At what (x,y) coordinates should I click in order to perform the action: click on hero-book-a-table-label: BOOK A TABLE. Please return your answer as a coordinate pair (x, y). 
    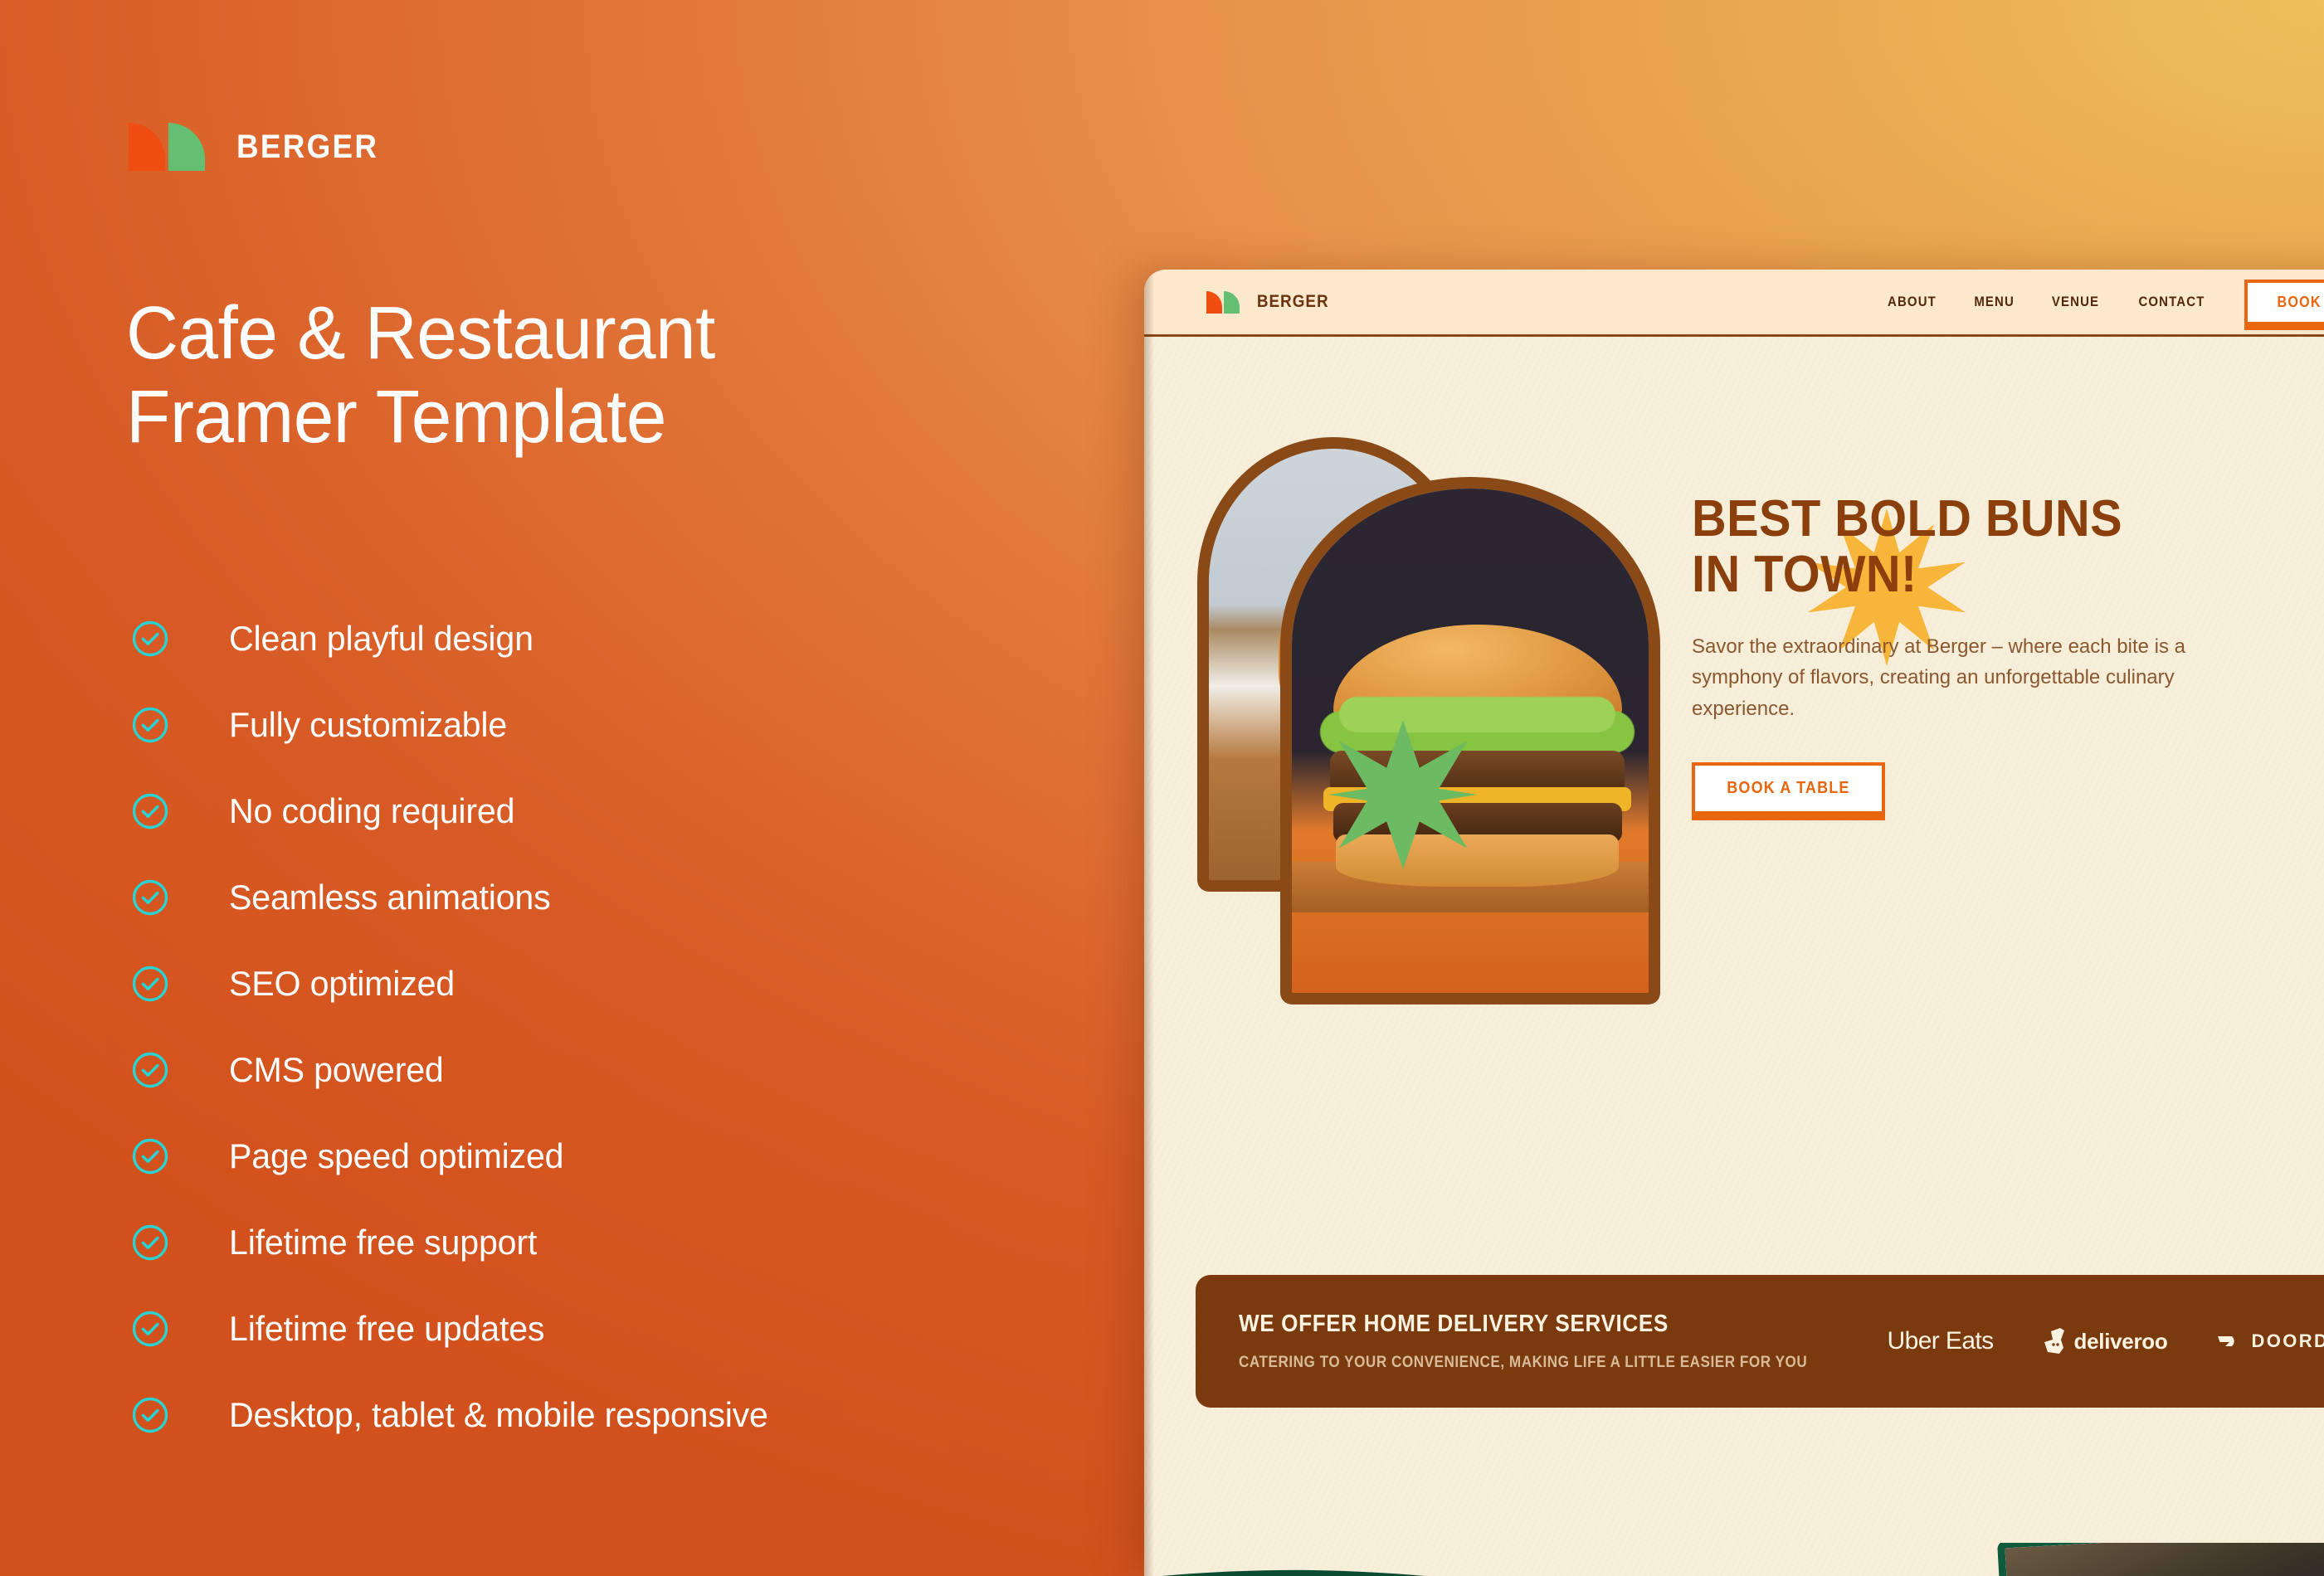
    Looking at the image, I should click on (1788, 789).